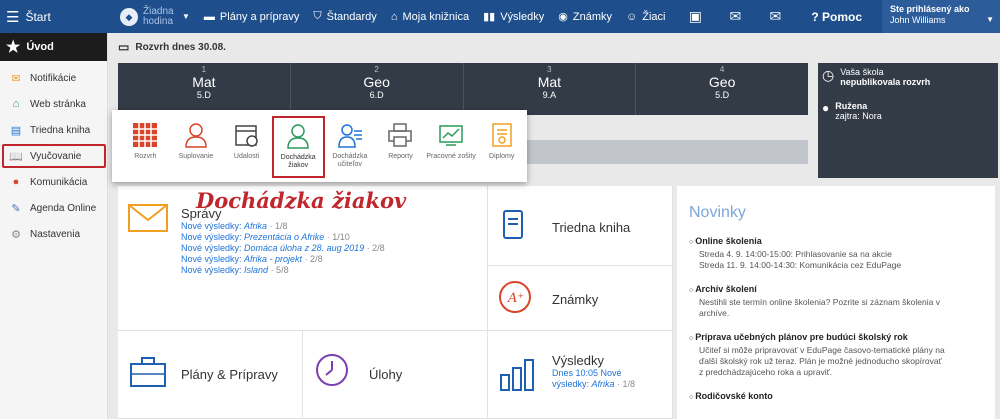 Image resolution: width=1000 pixels, height=419 pixels. Describe the element at coordinates (563, 17) in the screenshot. I see `grade-badge-icon: ◉` at that location.